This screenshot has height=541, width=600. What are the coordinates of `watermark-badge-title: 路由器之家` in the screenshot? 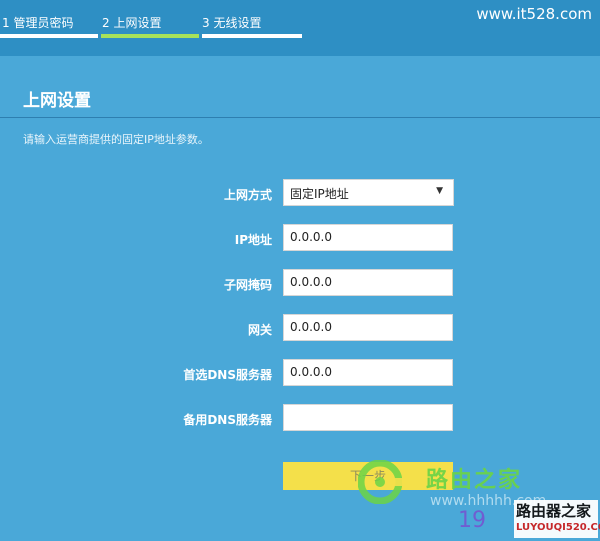 It's located at (554, 511).